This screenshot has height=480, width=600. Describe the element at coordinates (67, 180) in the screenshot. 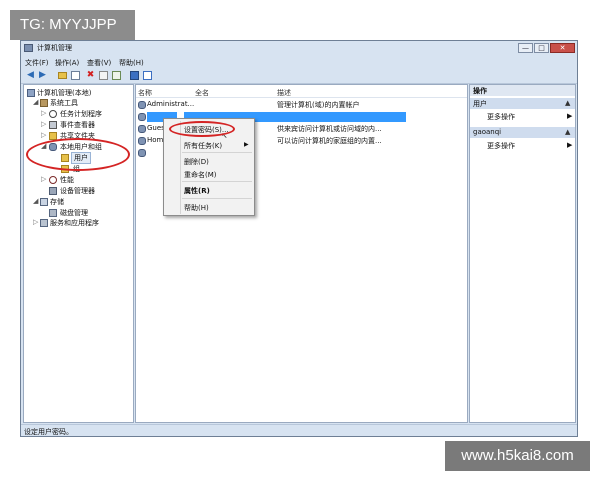

I see `tree-item-performance: 性能` at that location.